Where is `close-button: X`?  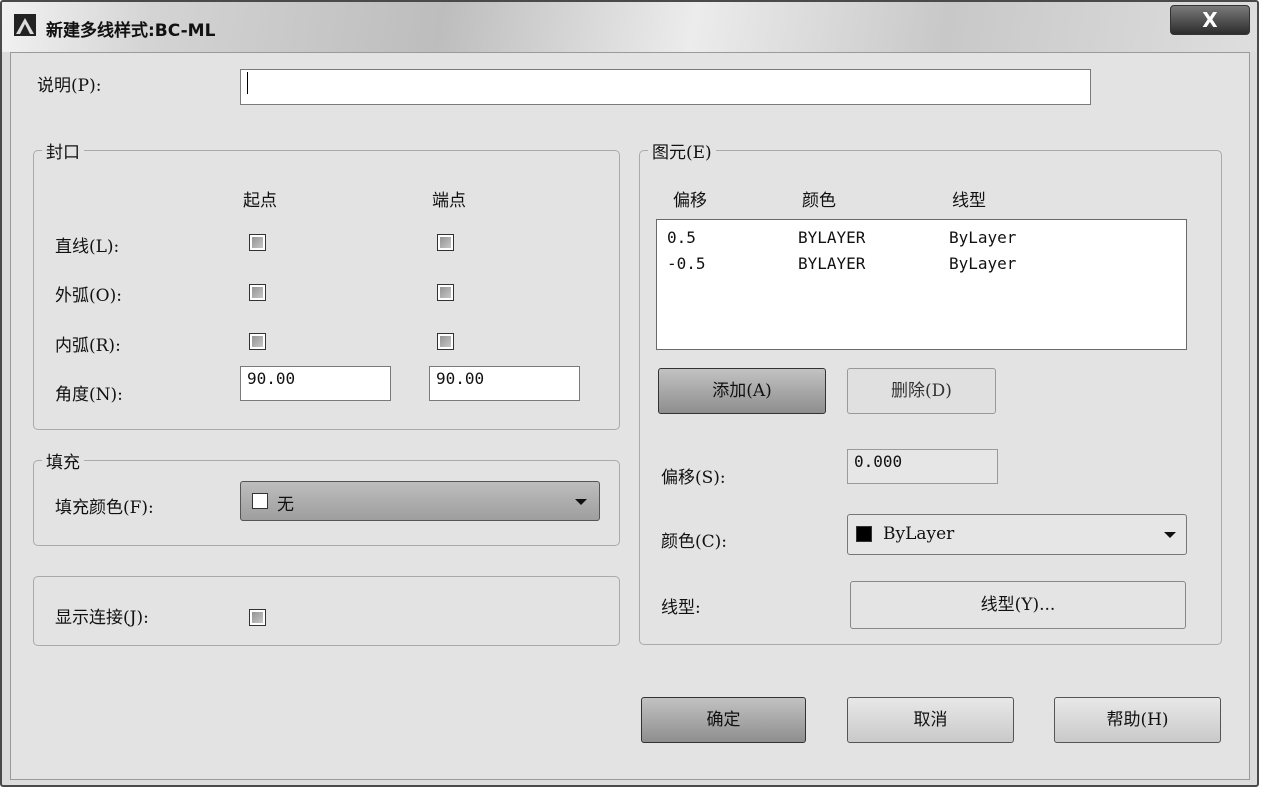
close-button: X is located at coordinates (1210, 20).